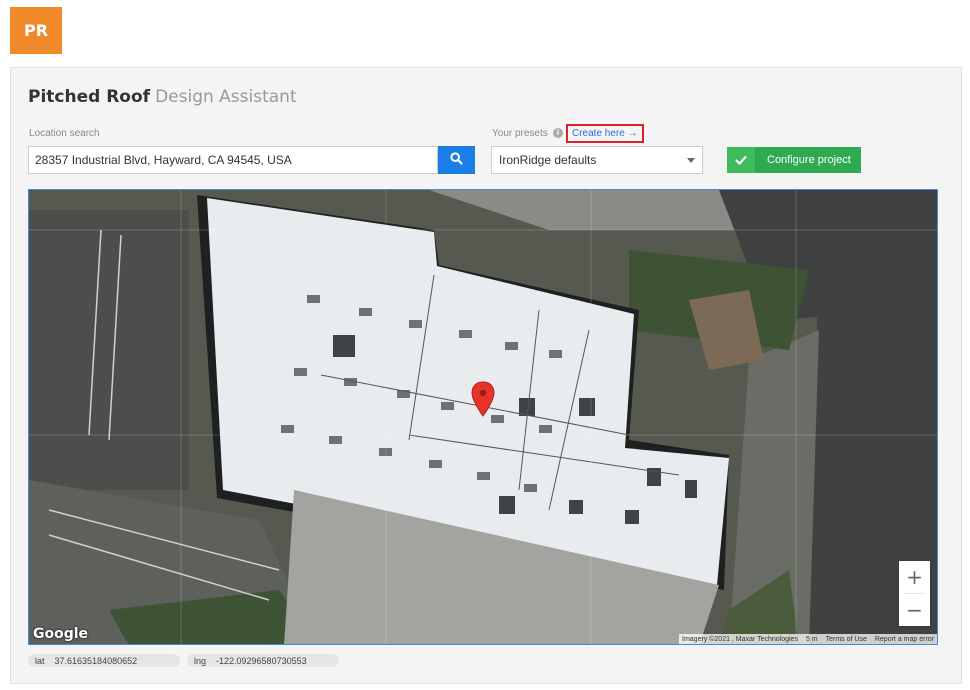  Describe the element at coordinates (809, 160) in the screenshot. I see `configure-project-label: Configure project` at that location.